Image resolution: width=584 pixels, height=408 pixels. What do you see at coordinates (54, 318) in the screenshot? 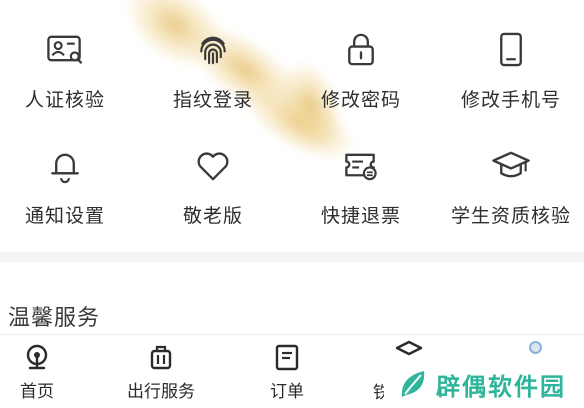
I see `warm-services-title: 温馨服务` at bounding box center [54, 318].